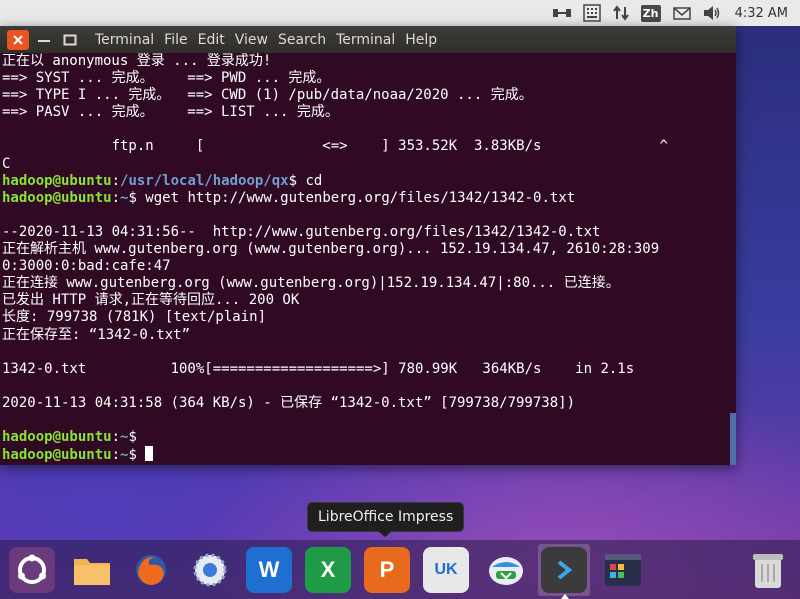  What do you see at coordinates (368, 112) in the screenshot?
I see `terminal-line: ==> PASV ... 完成。 ==> LIST ... 完成。` at bounding box center [368, 112].